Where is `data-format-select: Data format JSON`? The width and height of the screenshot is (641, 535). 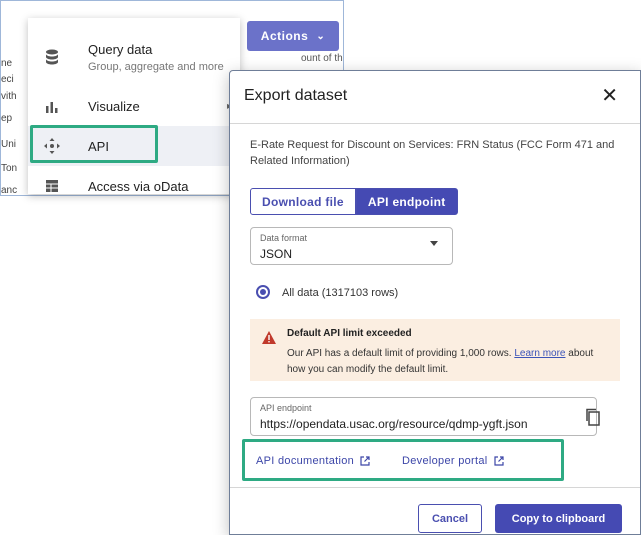
data-format-select: Data format JSON is located at coordinates (351, 246).